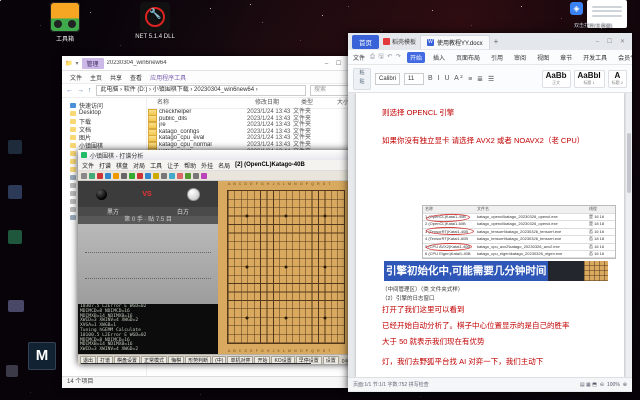 The image size is (640, 400). I want to click on nav-item-folder: 小镇围棋, so click(104, 145).